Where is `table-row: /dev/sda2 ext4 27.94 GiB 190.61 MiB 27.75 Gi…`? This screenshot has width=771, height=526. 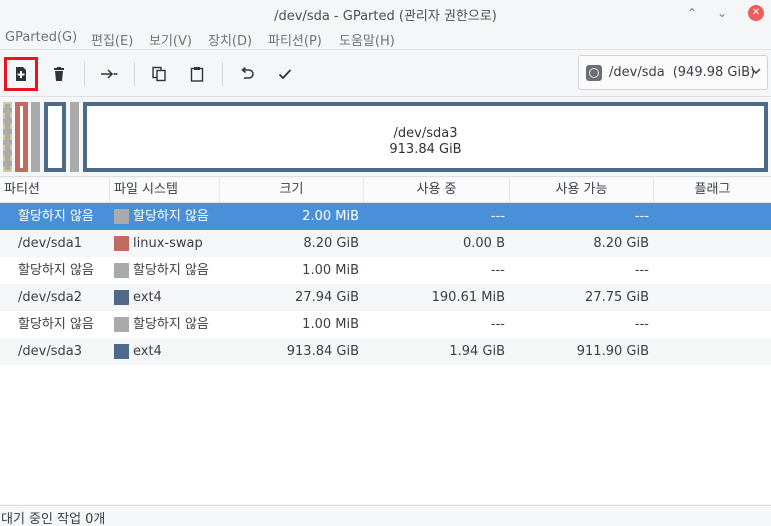 table-row: /dev/sda2 ext4 27.94 GiB 190.61 MiB 27.75 Gi… is located at coordinates (385, 297).